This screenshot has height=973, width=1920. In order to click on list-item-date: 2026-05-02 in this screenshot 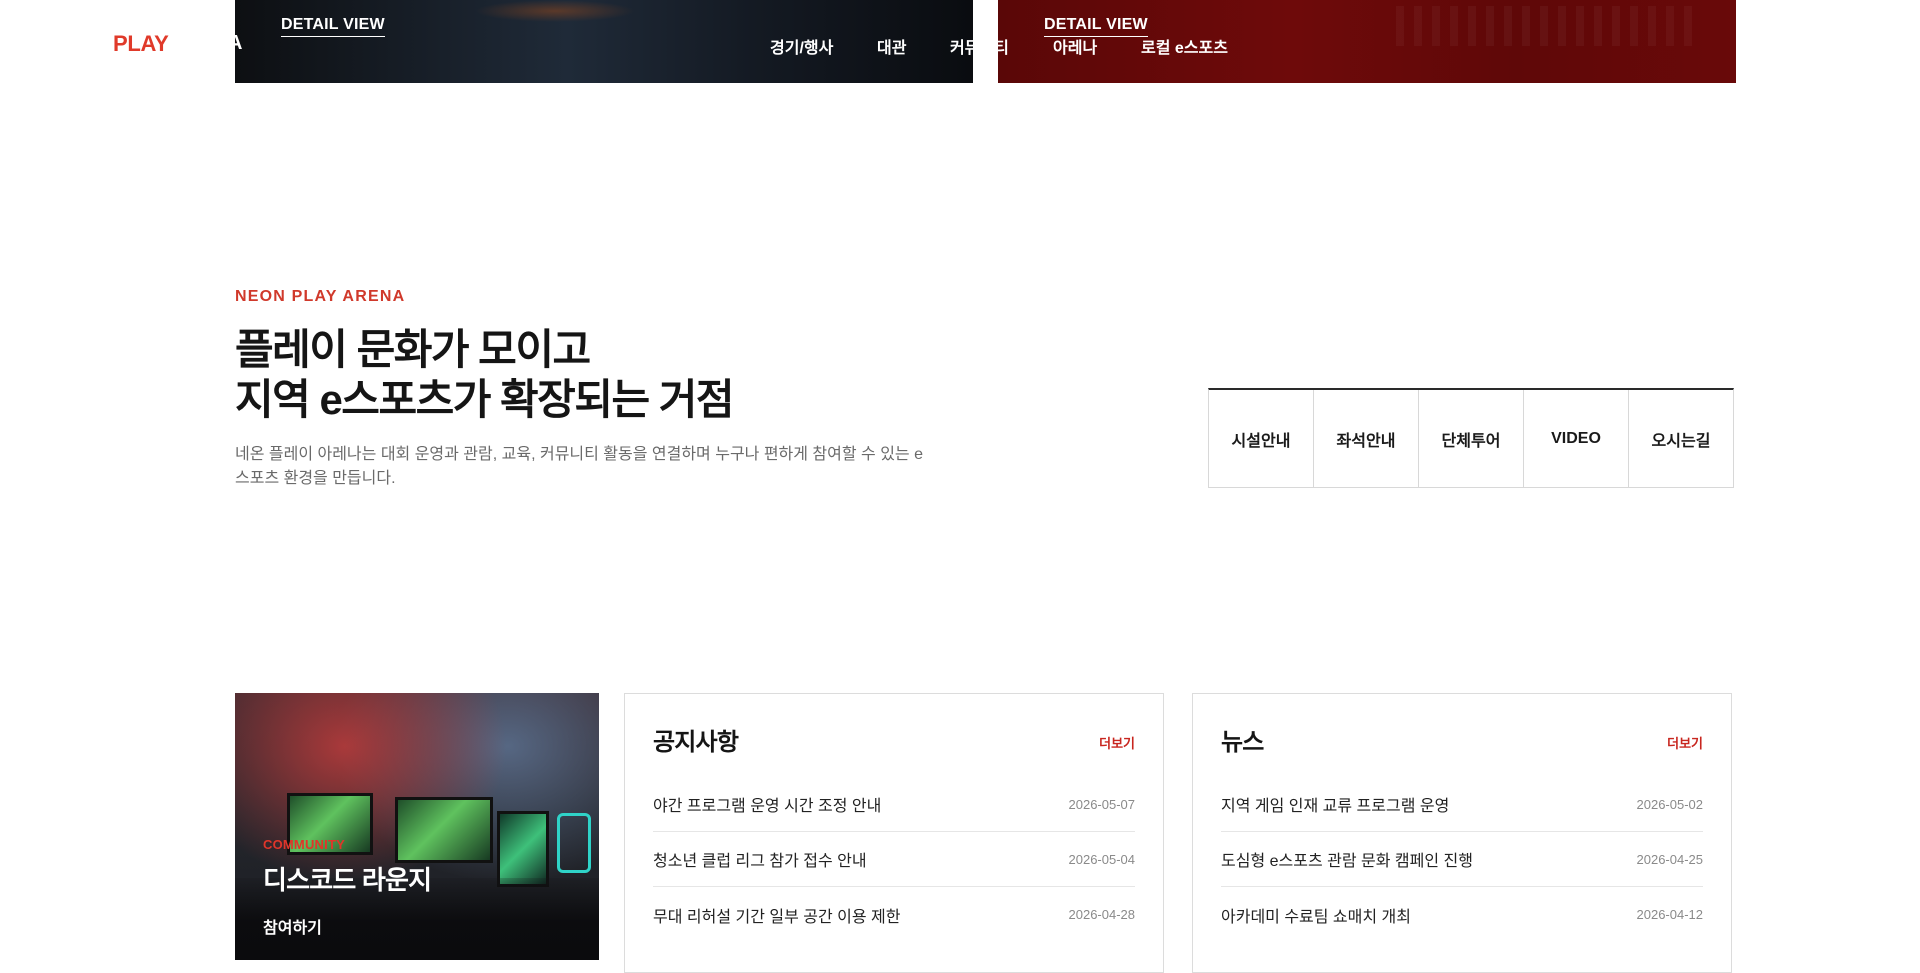, I will do `click(1670, 804)`.